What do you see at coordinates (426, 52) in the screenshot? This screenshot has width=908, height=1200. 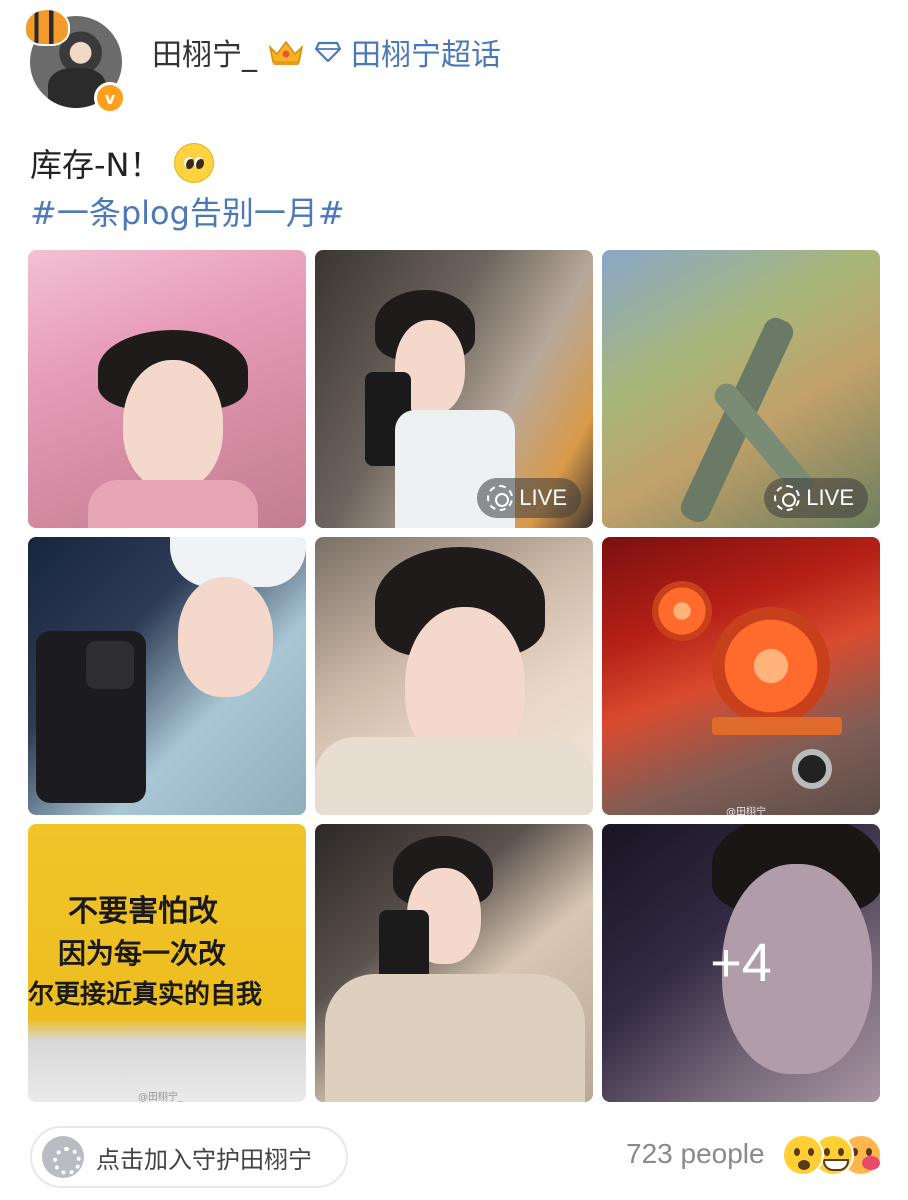 I see `supertopic-link: 田栩宁超话` at bounding box center [426, 52].